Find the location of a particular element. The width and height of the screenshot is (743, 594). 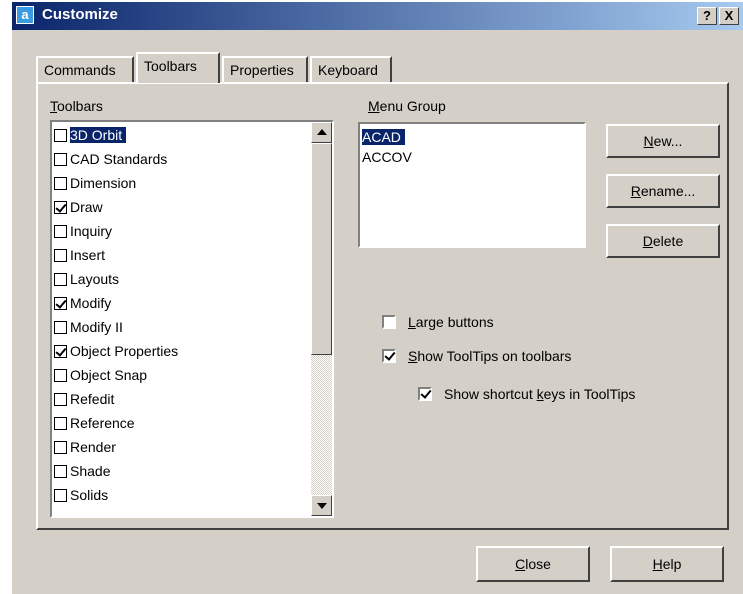

toolbar-list-item: Object Properties is located at coordinates (116, 352).